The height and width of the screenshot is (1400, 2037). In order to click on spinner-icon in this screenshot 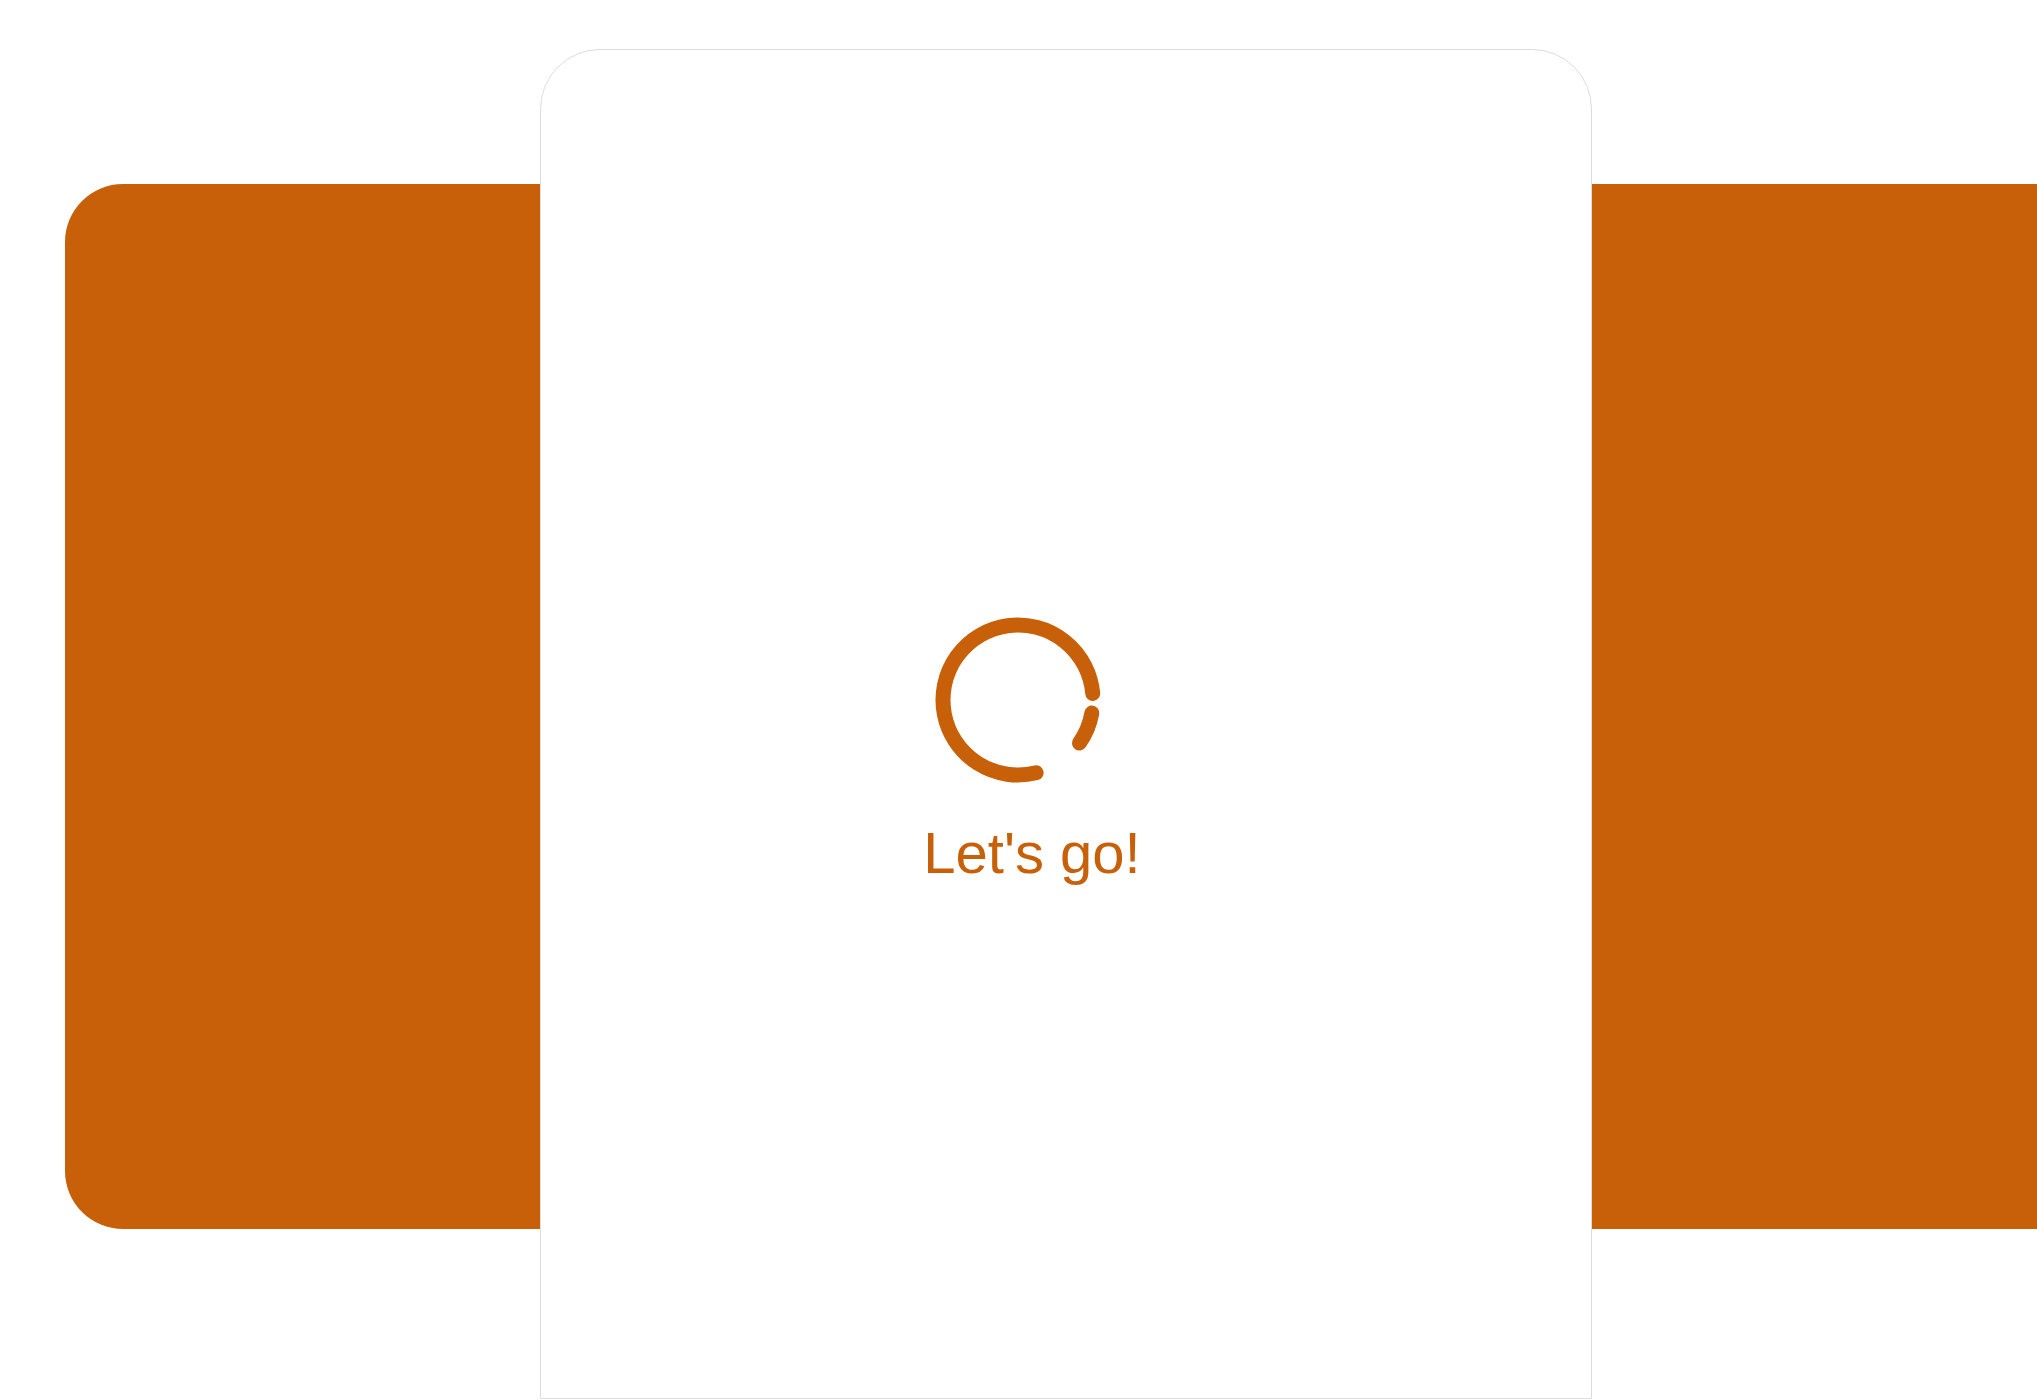, I will do `click(1018, 700)`.